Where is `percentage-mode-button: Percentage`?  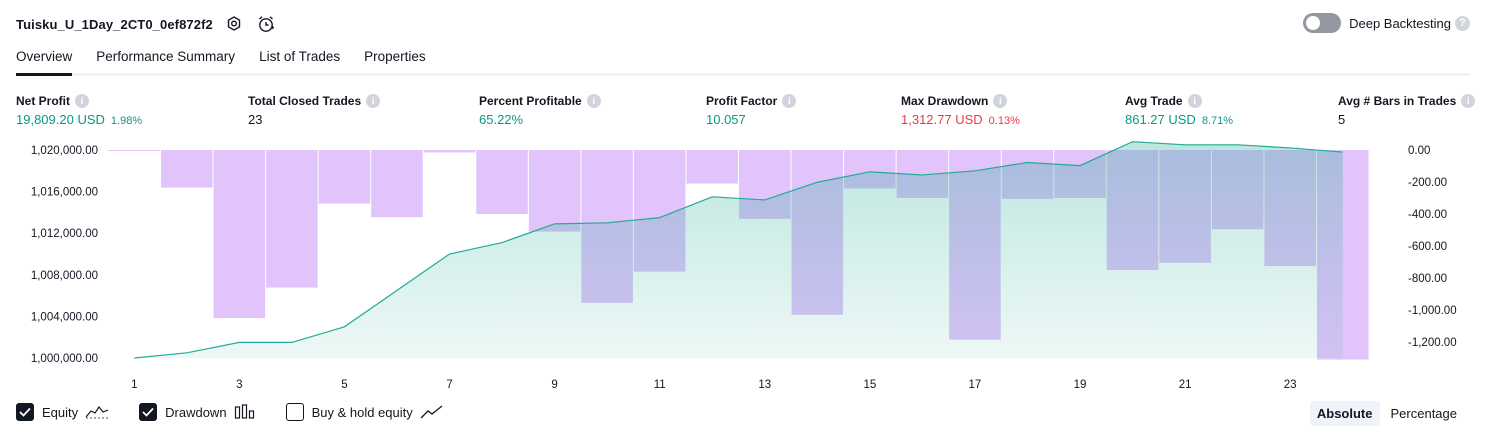
percentage-mode-button: Percentage is located at coordinates (1424, 413).